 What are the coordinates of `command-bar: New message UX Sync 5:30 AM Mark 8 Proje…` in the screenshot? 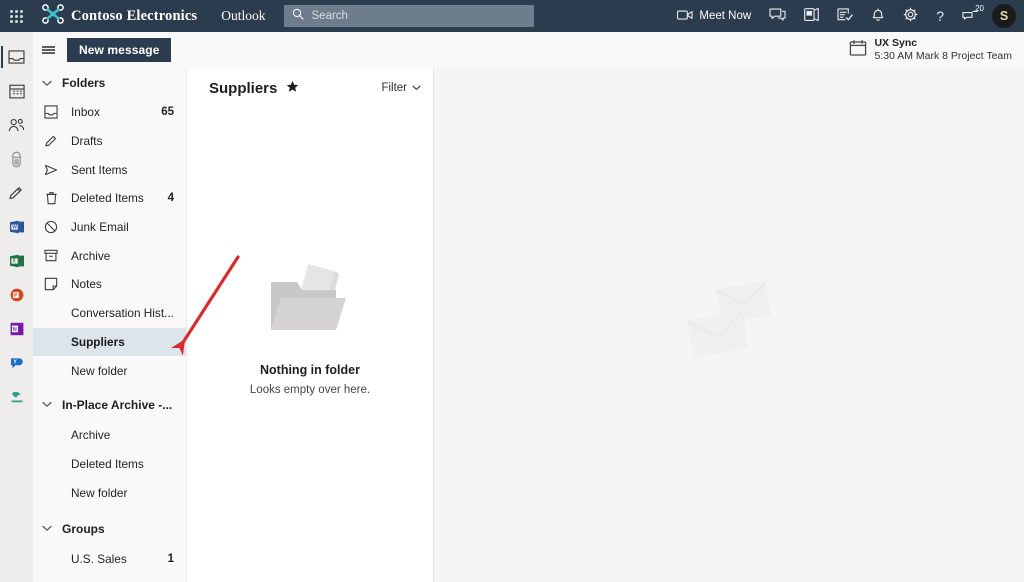 It's located at (528, 50).